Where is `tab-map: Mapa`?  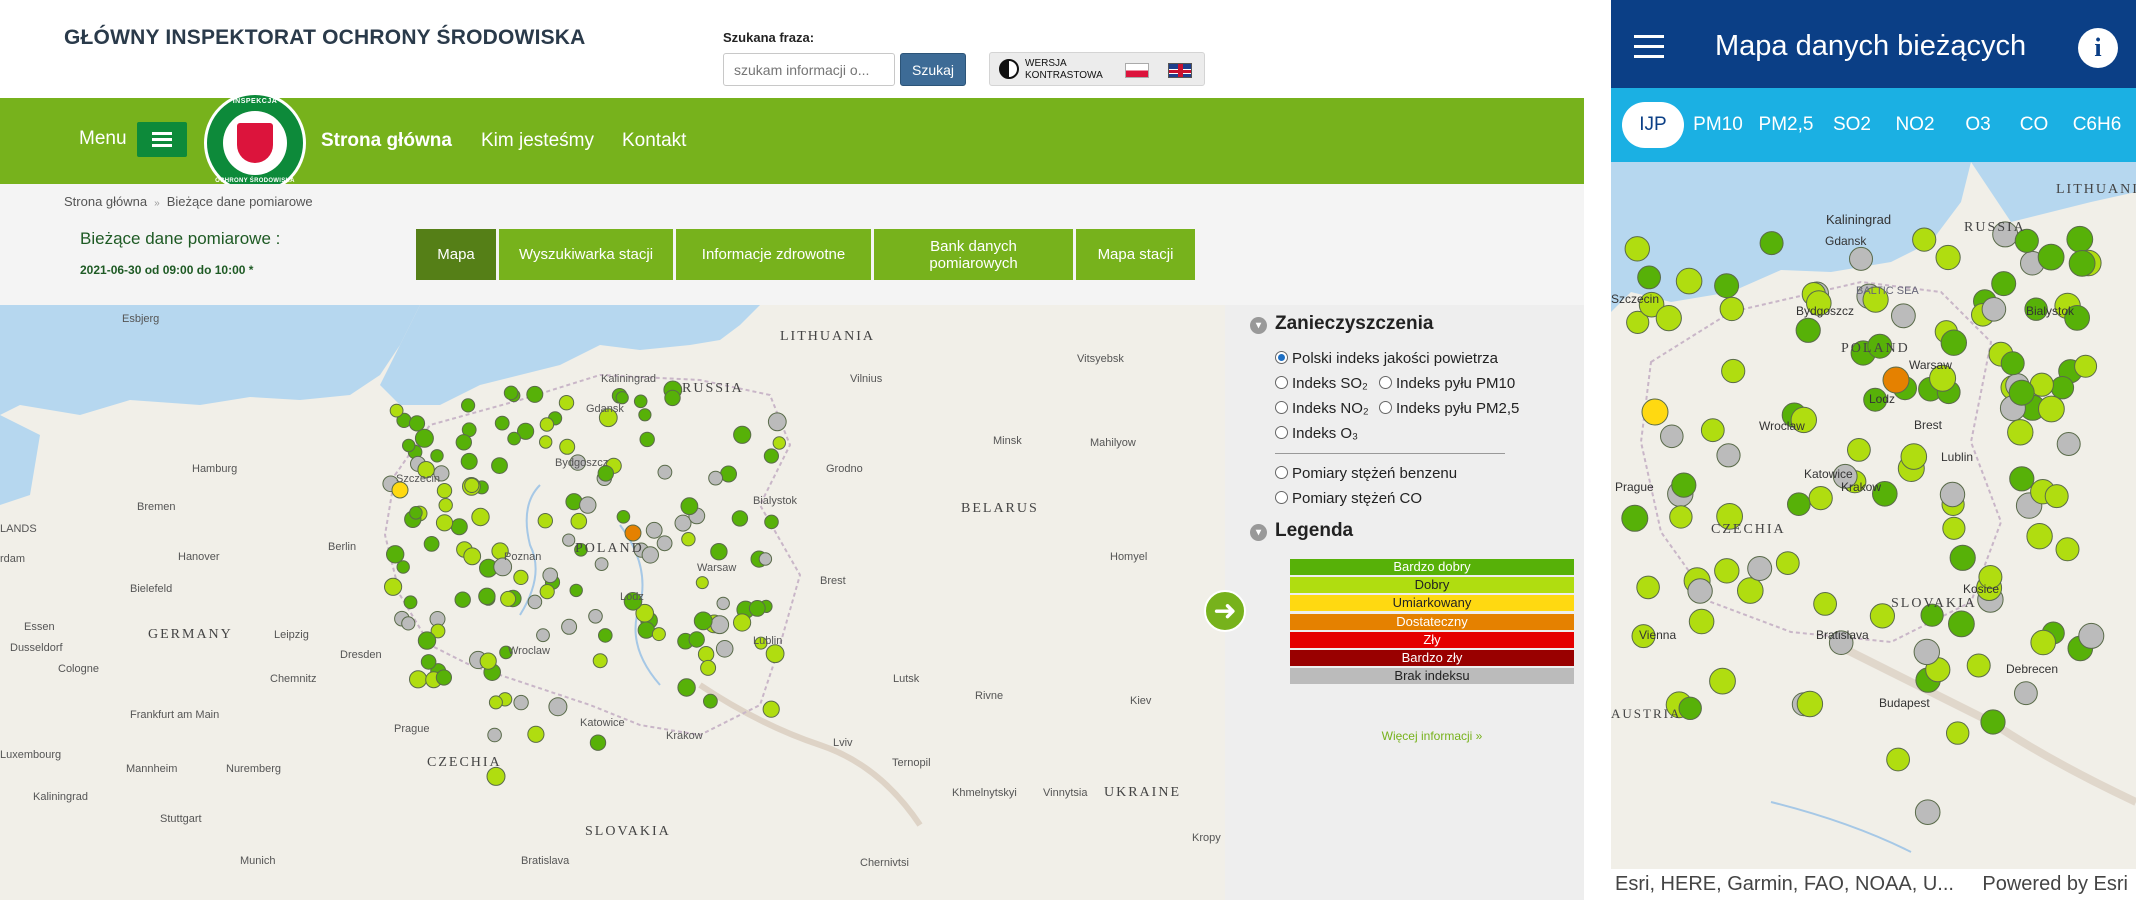 tab-map: Mapa is located at coordinates (456, 254).